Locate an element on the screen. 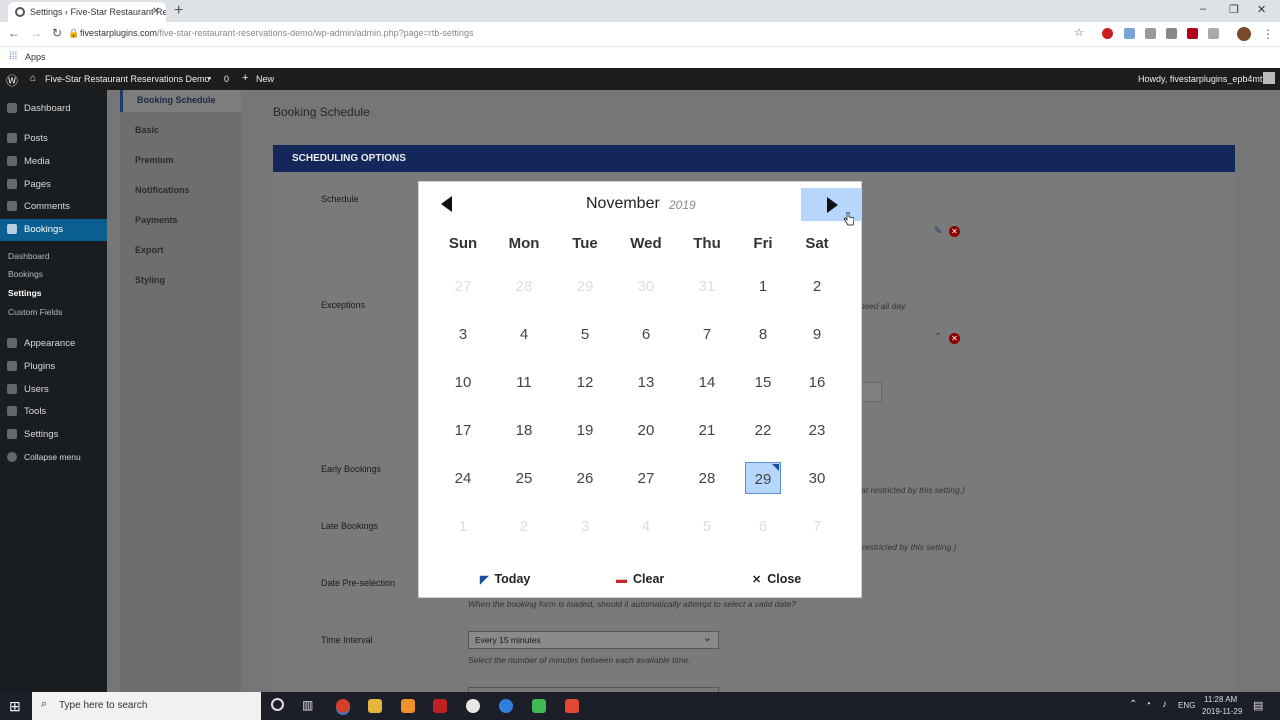 The height and width of the screenshot is (720, 1280). user-avatar is located at coordinates (1269, 78).